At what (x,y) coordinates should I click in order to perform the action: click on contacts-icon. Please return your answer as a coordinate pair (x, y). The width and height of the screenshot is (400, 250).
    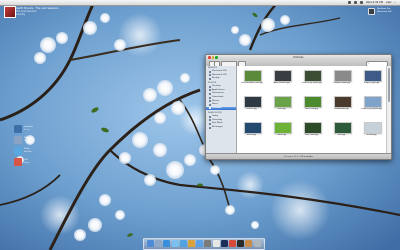
    Looking at the image, I should click on (18, 129).